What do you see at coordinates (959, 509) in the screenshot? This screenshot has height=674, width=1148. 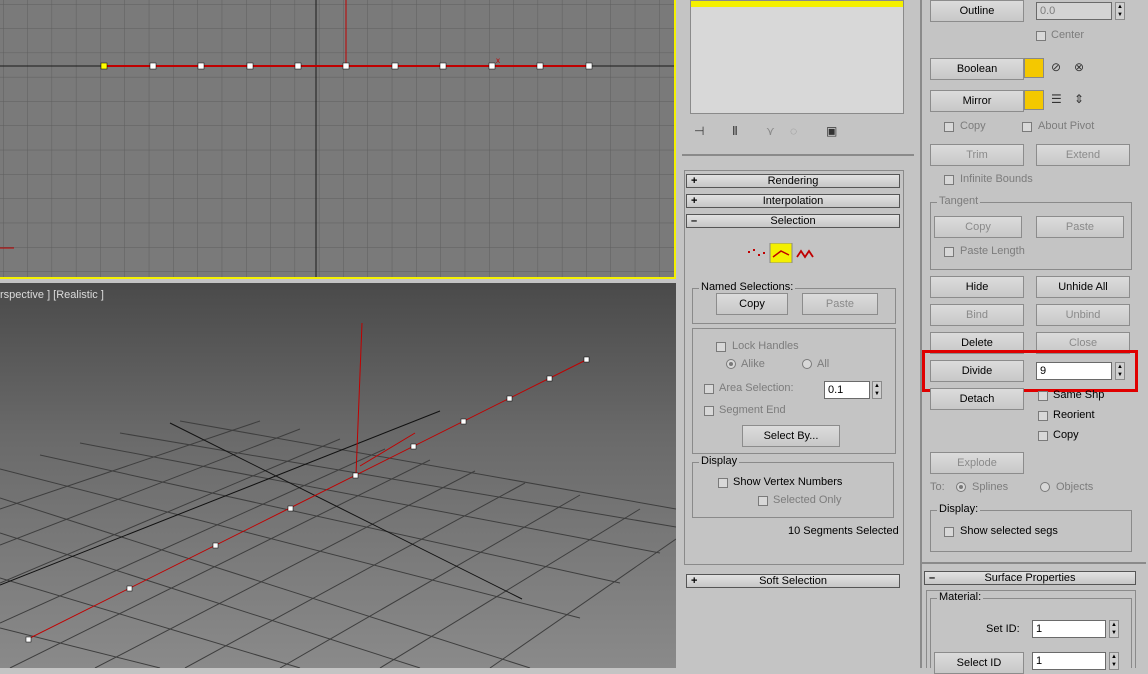 I see `group-label: Display:` at bounding box center [959, 509].